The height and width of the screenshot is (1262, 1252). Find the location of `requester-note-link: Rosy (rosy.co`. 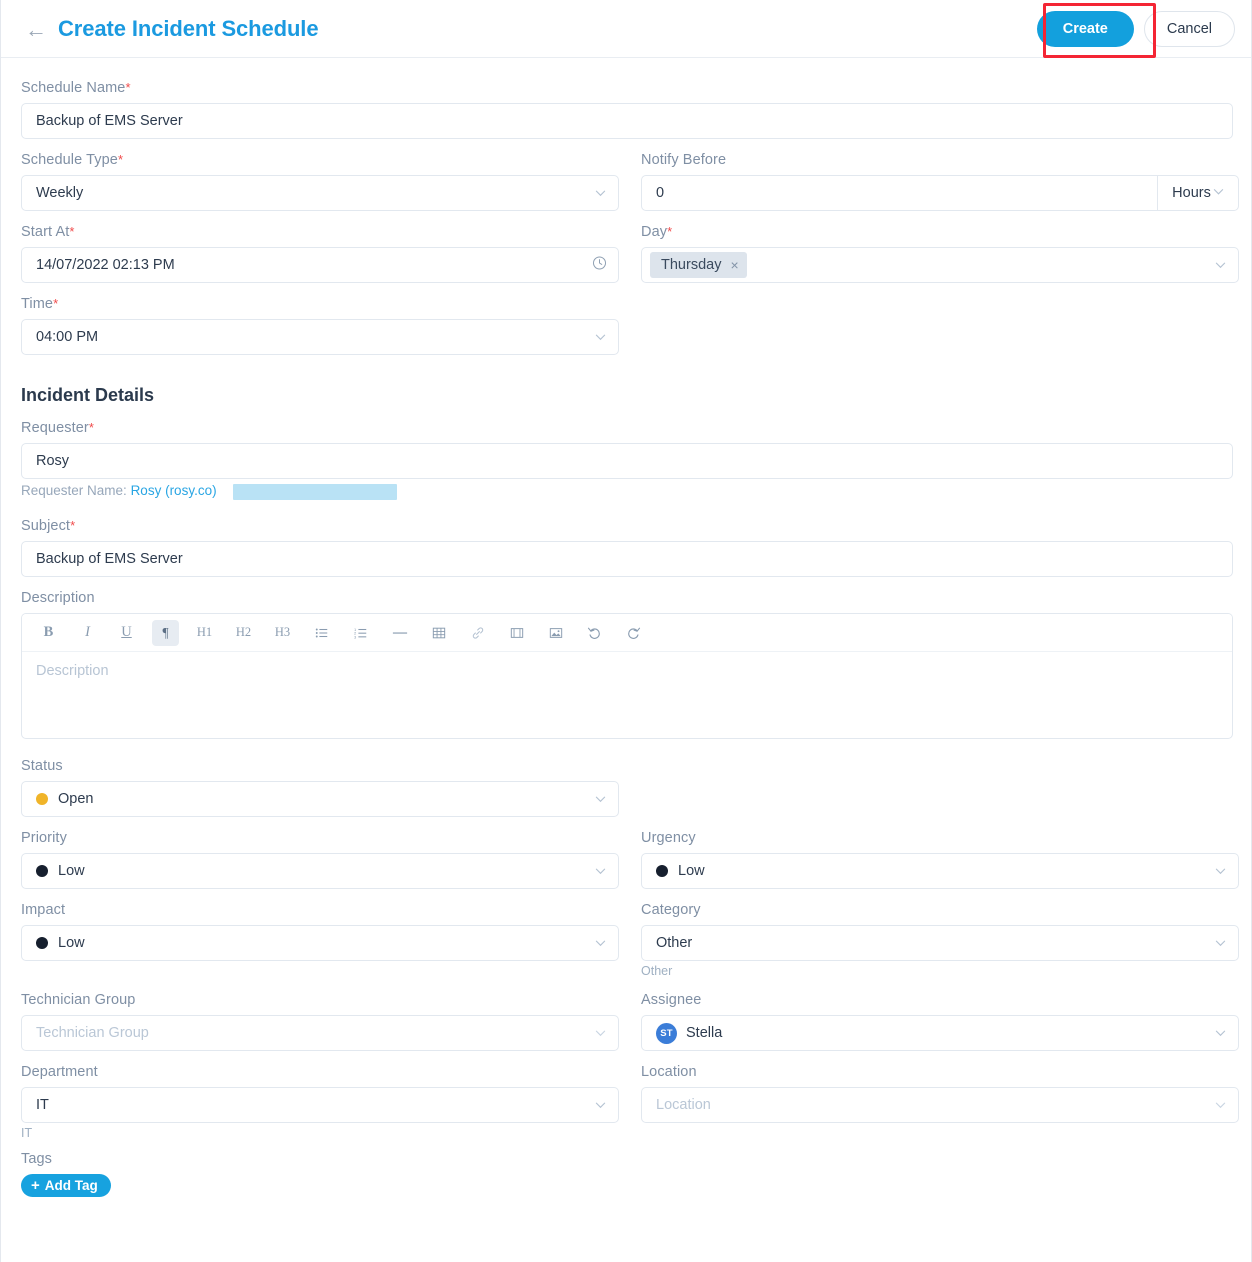

requester-note-link: Rosy (rosy.co is located at coordinates (172, 490).